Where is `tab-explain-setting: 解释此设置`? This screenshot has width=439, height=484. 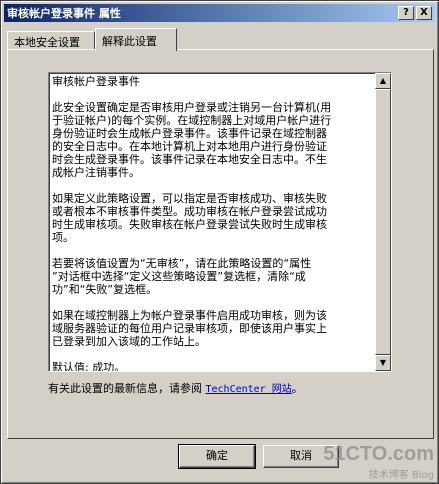
tab-explain-setting: 解释此设置 is located at coordinates (136, 39).